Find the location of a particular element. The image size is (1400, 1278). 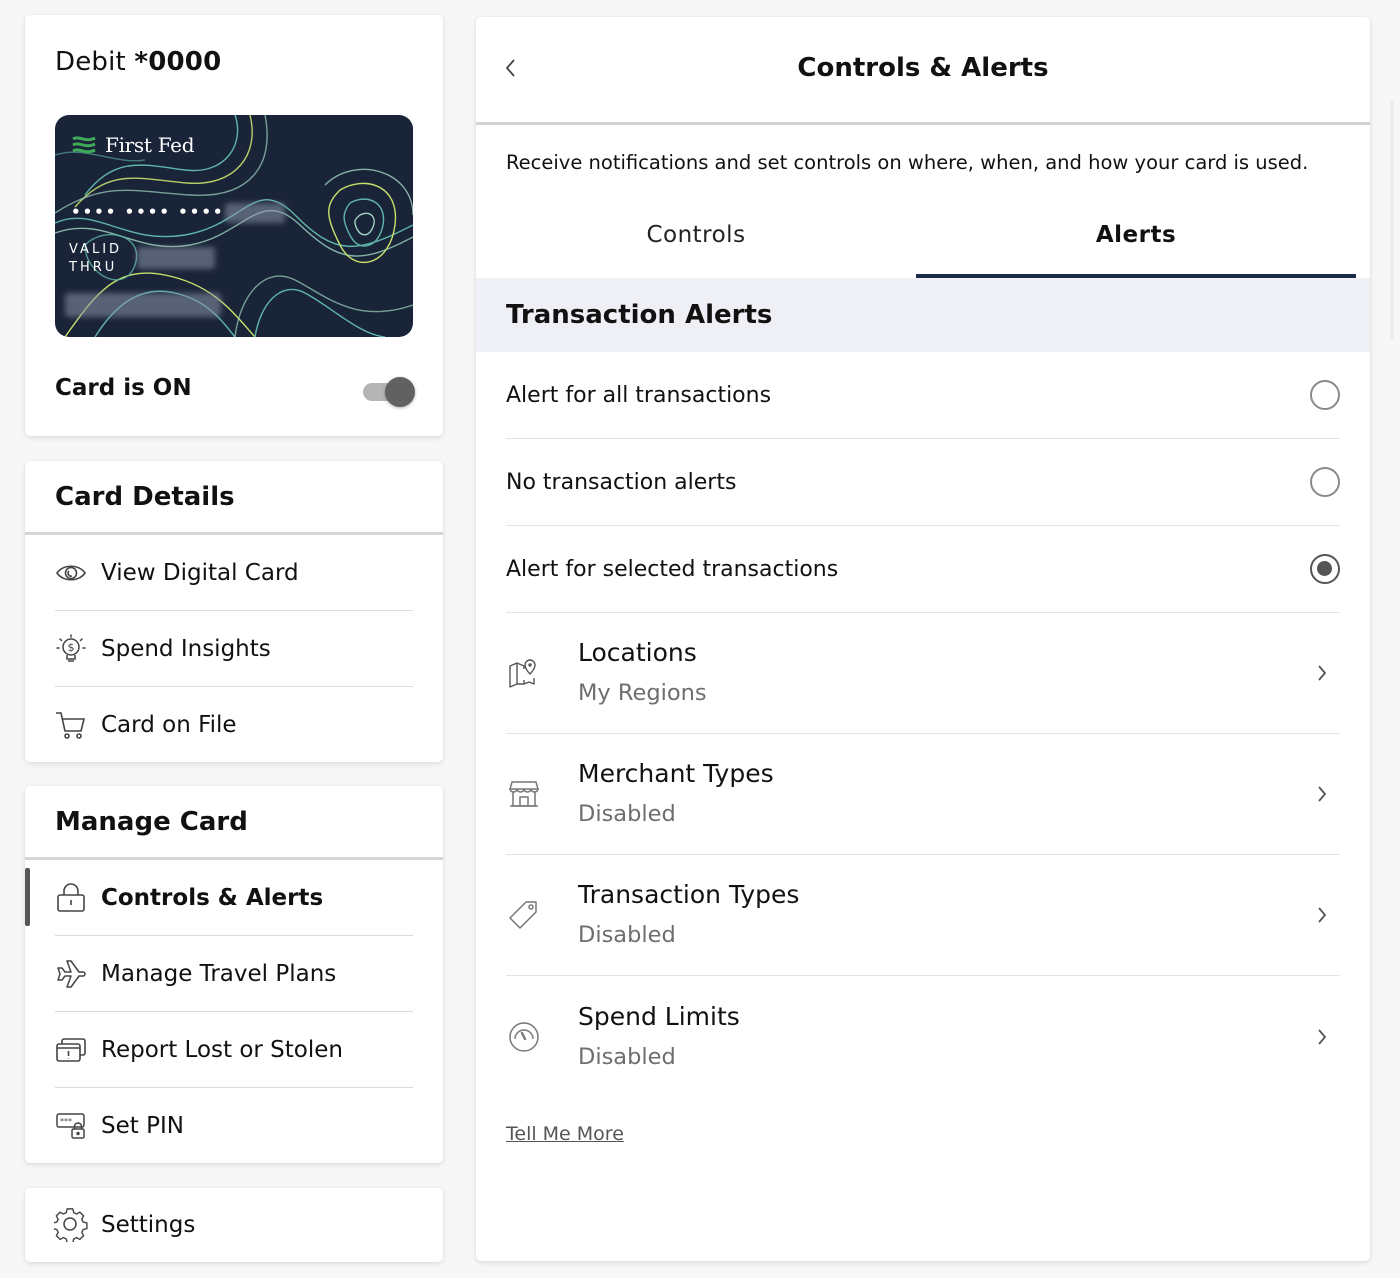

airplane-icon is located at coordinates (71, 974).